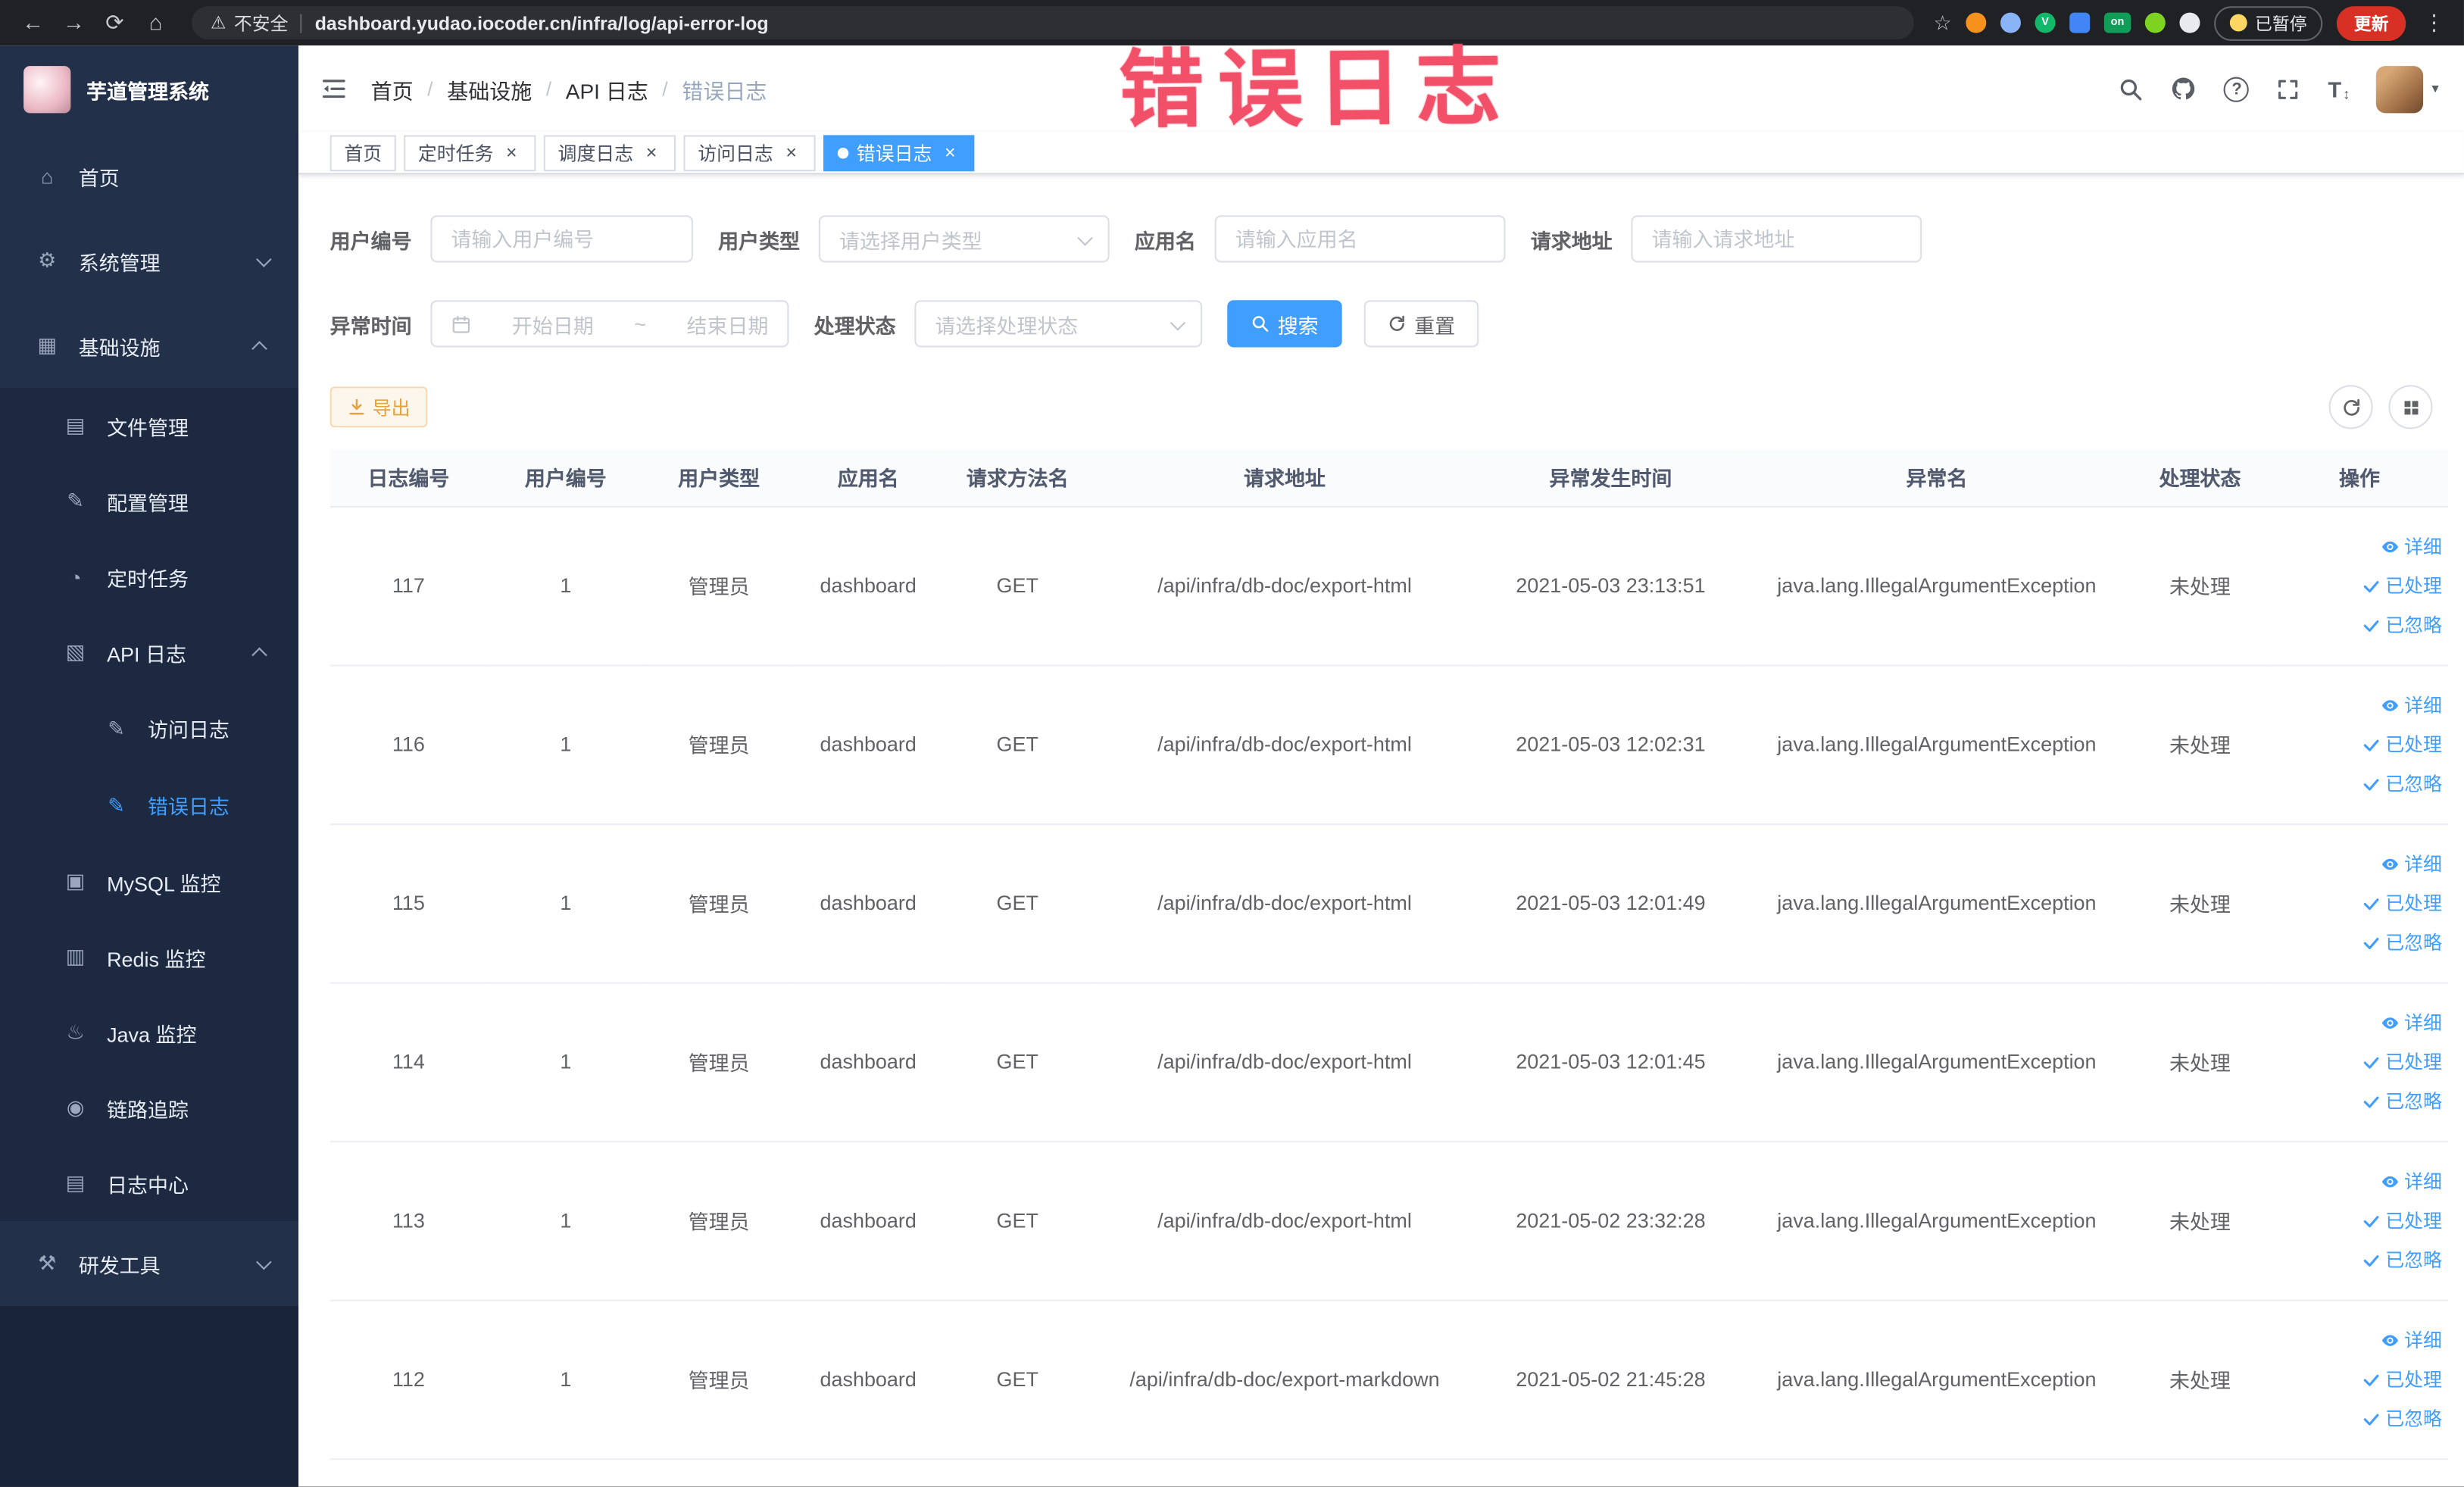 The height and width of the screenshot is (1487, 2464). Describe the element at coordinates (1058, 324) in the screenshot. I see `process-status-select: 请选择处理状态` at that location.